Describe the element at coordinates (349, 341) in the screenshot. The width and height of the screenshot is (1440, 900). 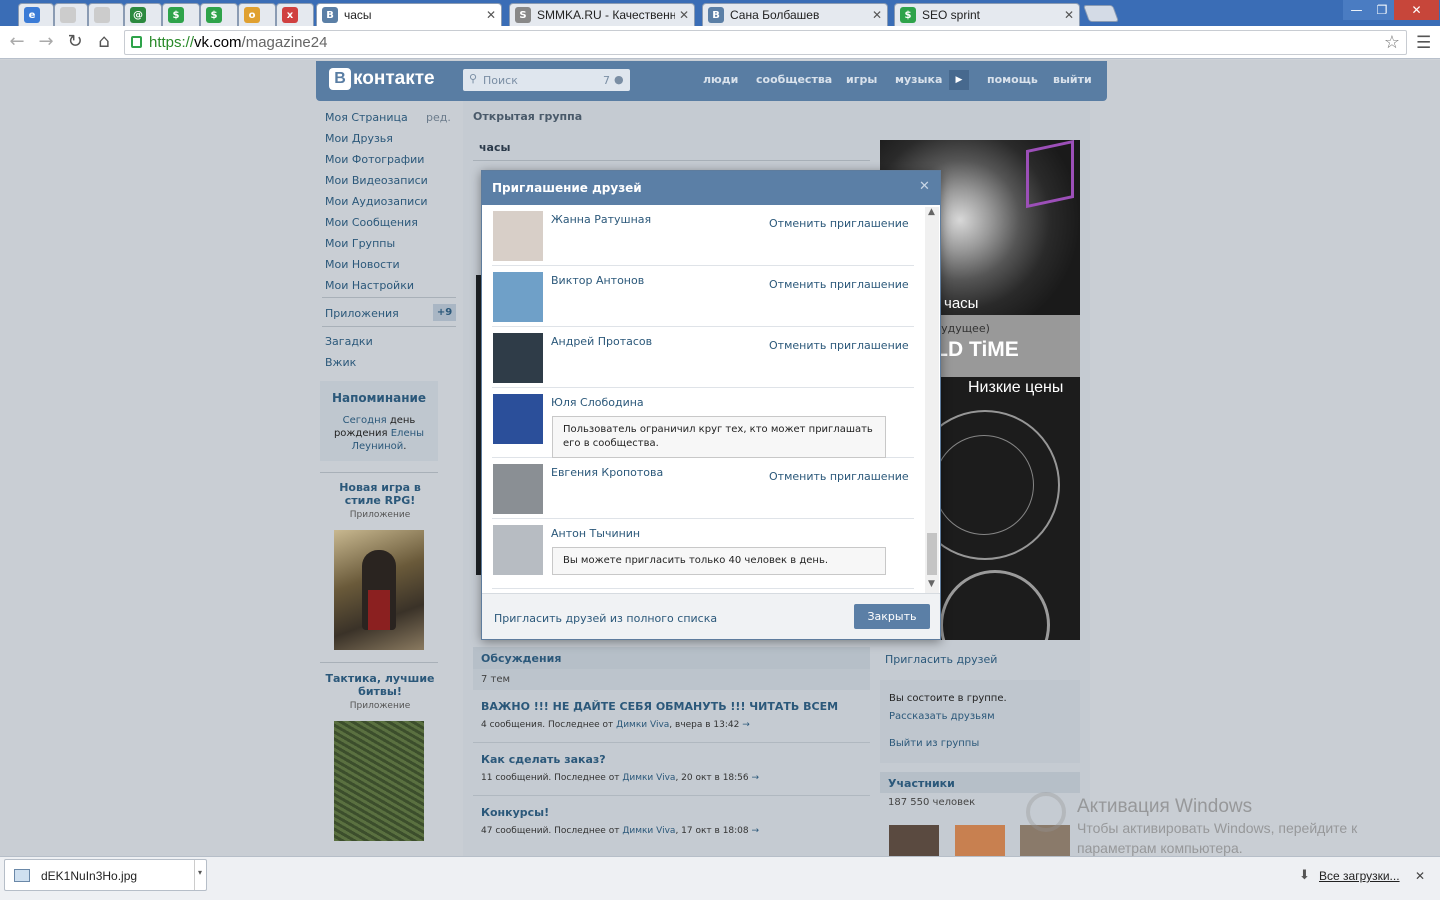
I see `sidebar-item: Загадки` at that location.